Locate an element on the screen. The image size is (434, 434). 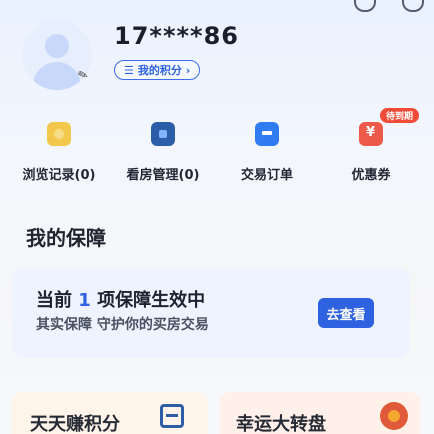
avatar-head is located at coordinates (57, 46).